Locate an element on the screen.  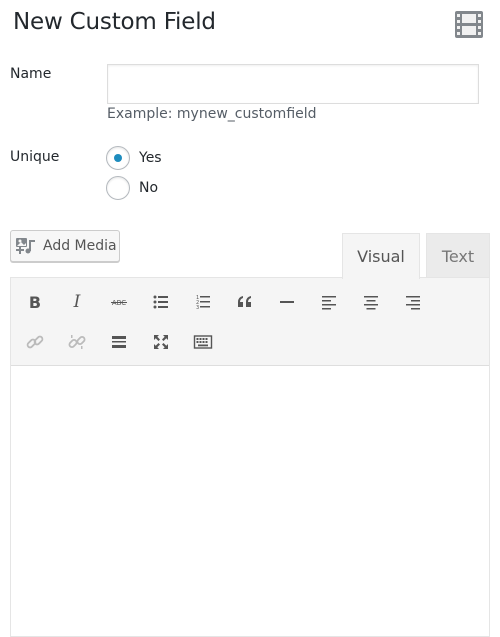
fullscreen-icon is located at coordinates (161, 342).